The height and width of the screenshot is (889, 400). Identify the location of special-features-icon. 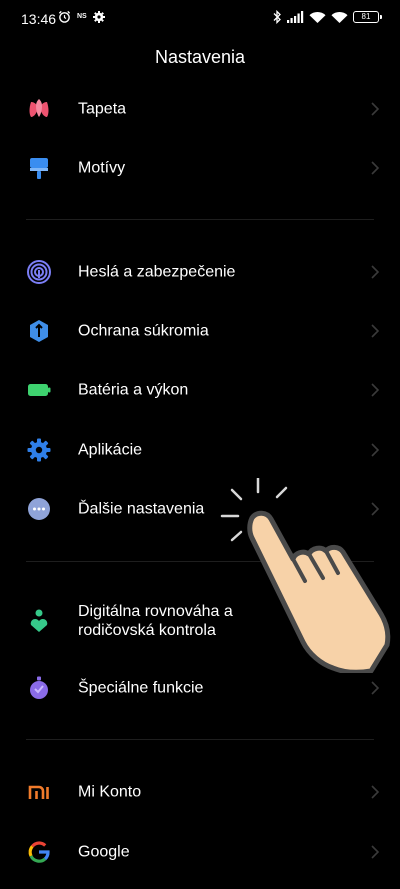
(39, 687).